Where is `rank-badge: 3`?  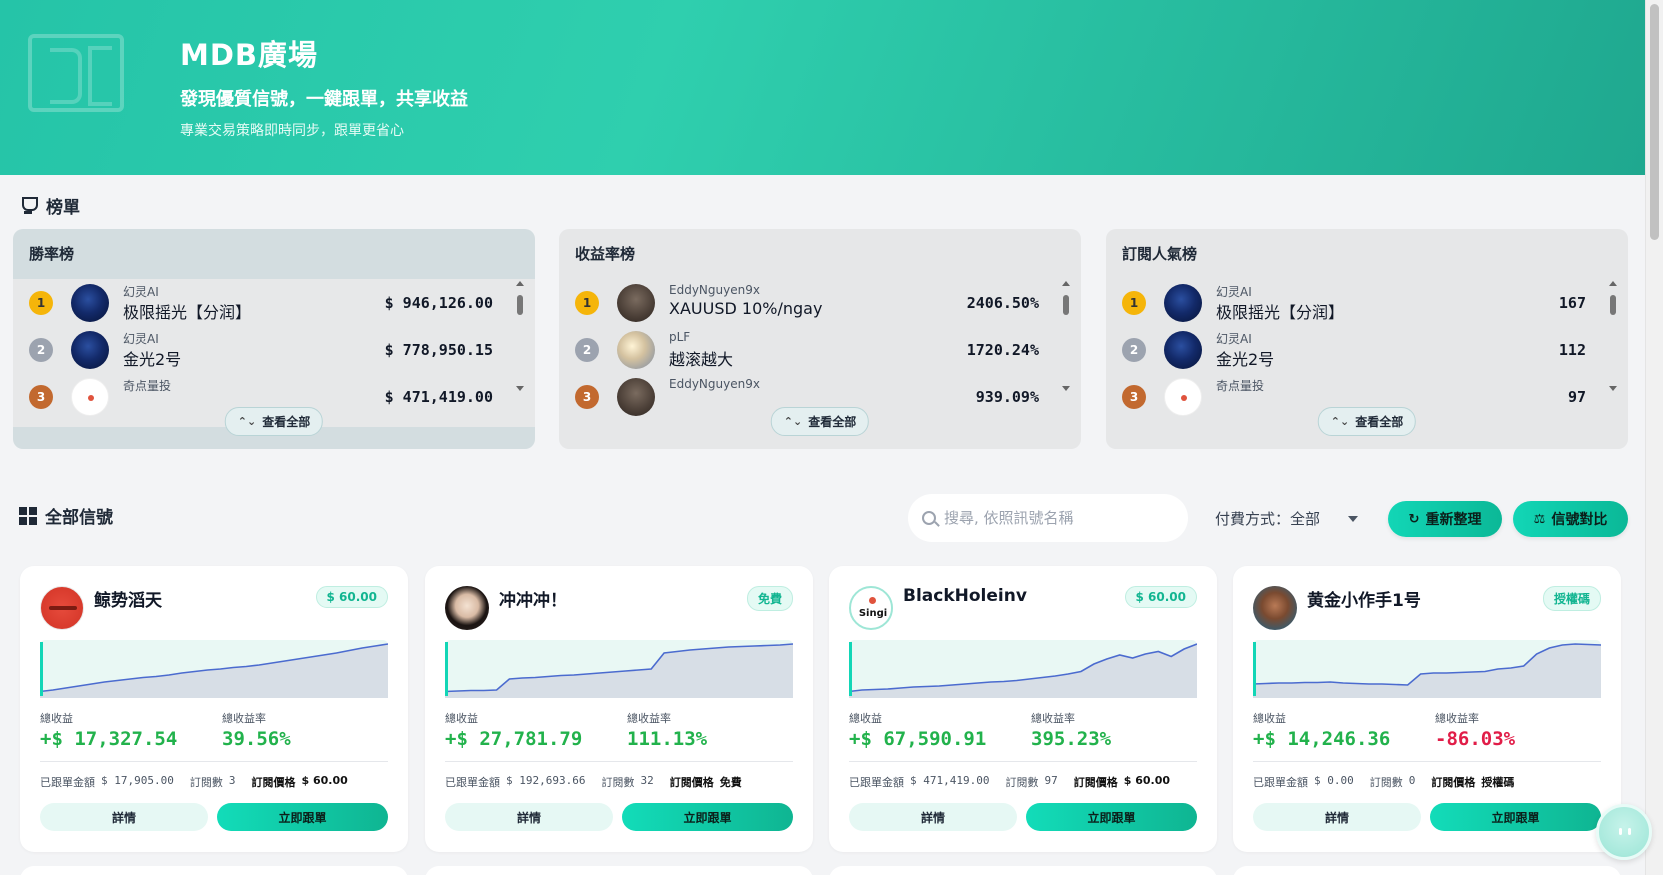 rank-badge: 3 is located at coordinates (1134, 397).